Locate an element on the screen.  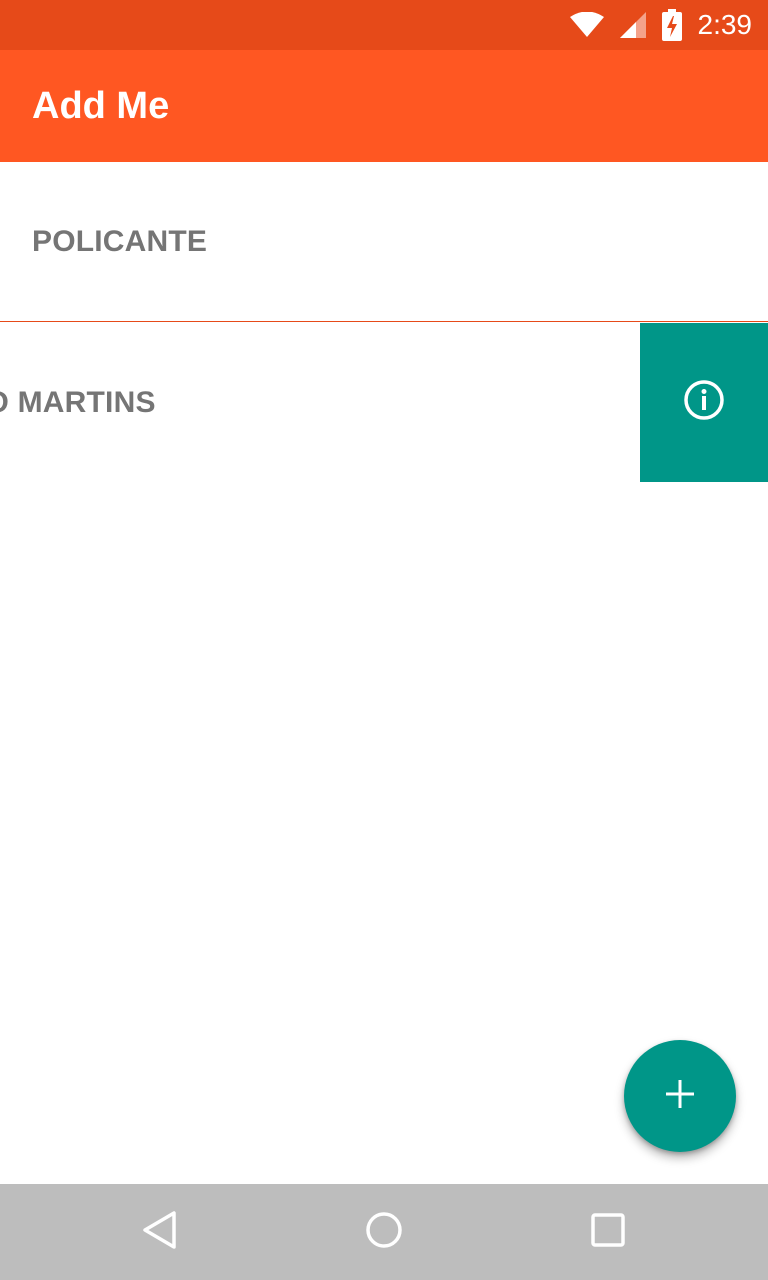
navigation-bar is located at coordinates (384, 1232).